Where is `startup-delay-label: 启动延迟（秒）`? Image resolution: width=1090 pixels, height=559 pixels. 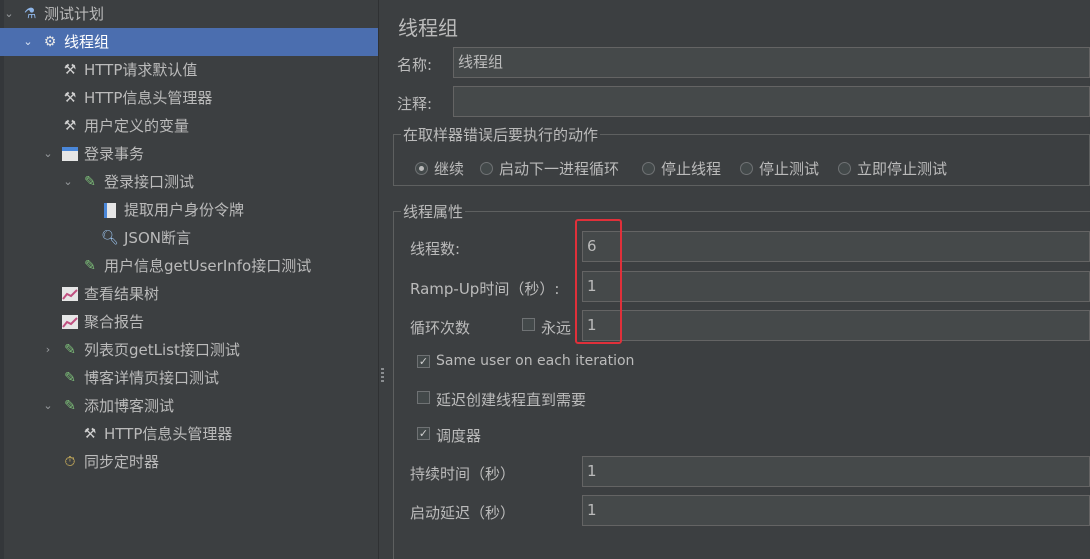 startup-delay-label: 启动延迟（秒） is located at coordinates (463, 513).